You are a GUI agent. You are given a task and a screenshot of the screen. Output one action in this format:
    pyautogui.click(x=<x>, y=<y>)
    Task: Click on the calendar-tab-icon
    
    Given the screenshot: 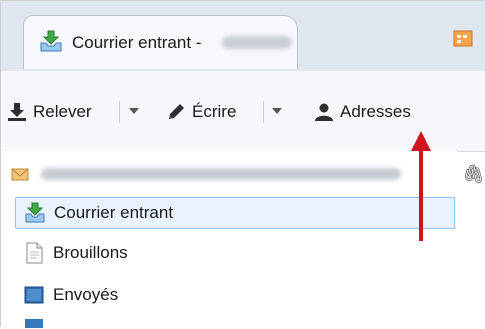 What is the action you would take?
    pyautogui.click(x=463, y=38)
    